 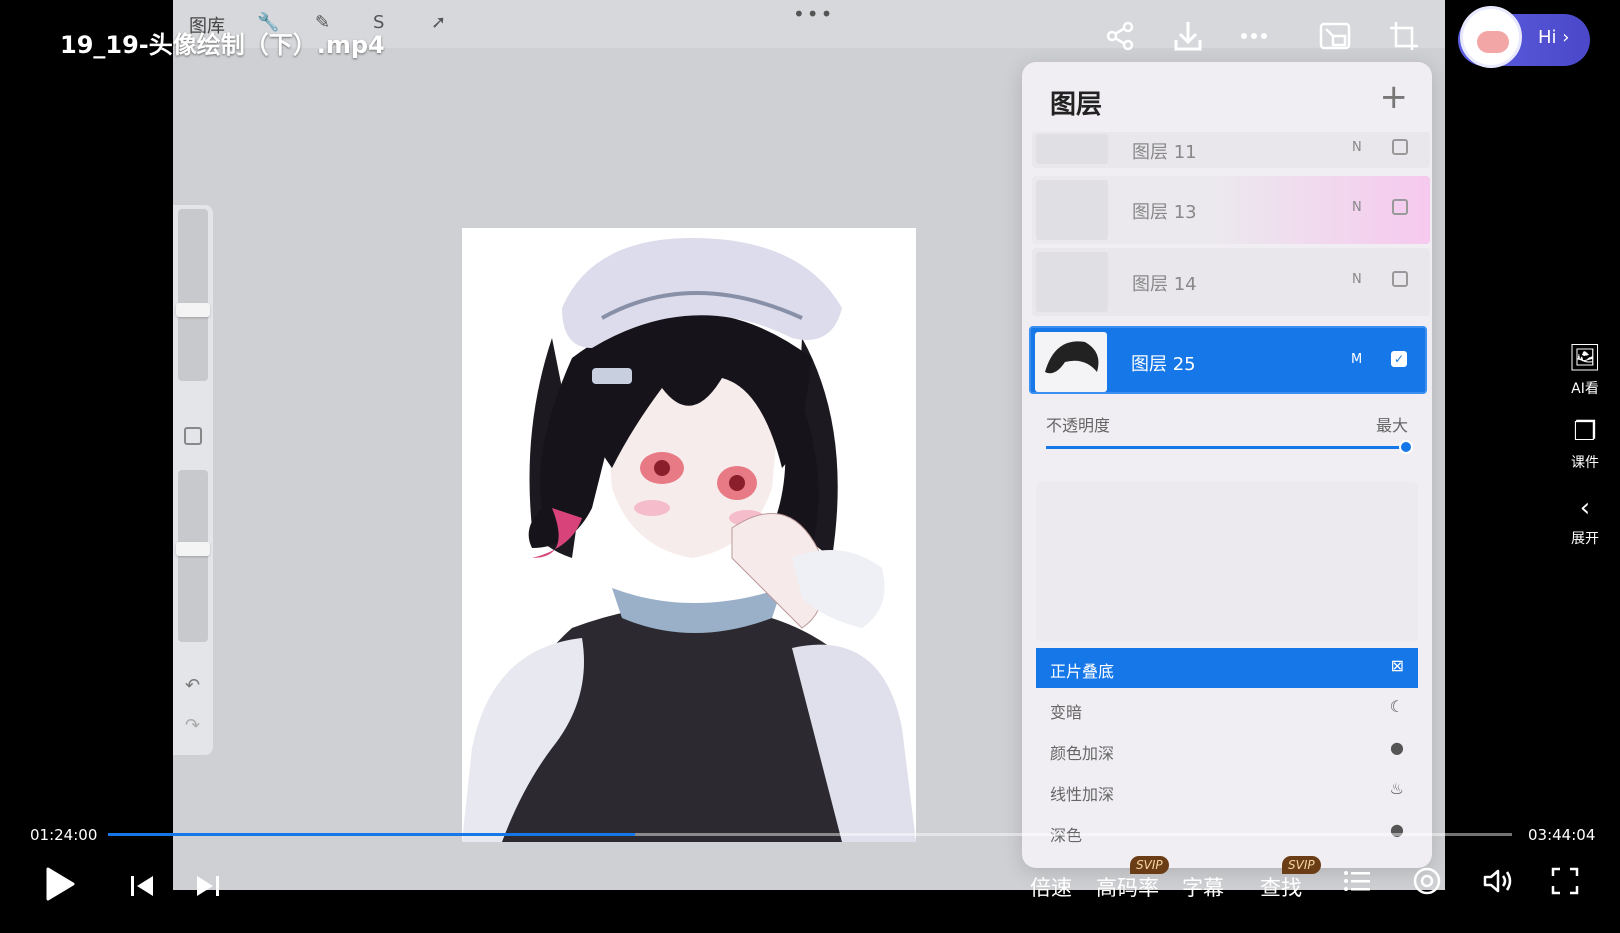 I want to click on multiply-icon: ⊠, so click(x=1397, y=665).